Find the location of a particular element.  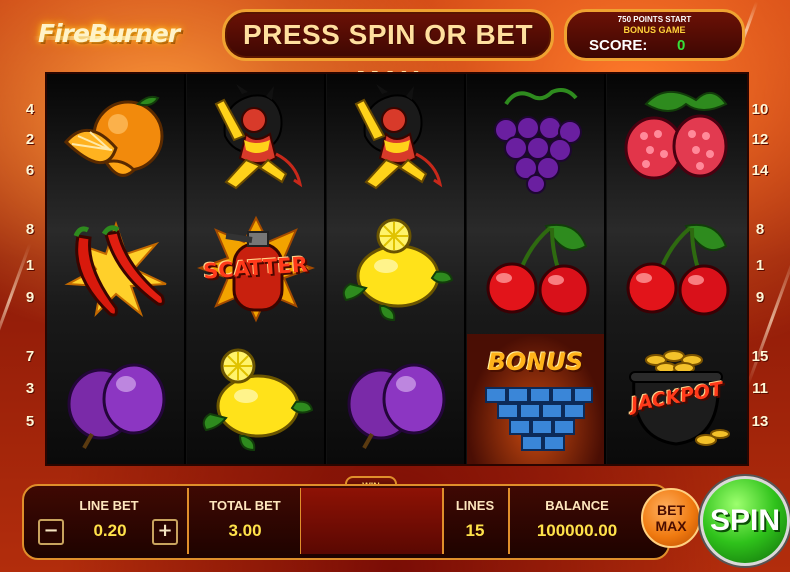

orange-symbol is located at coordinates (115, 139).